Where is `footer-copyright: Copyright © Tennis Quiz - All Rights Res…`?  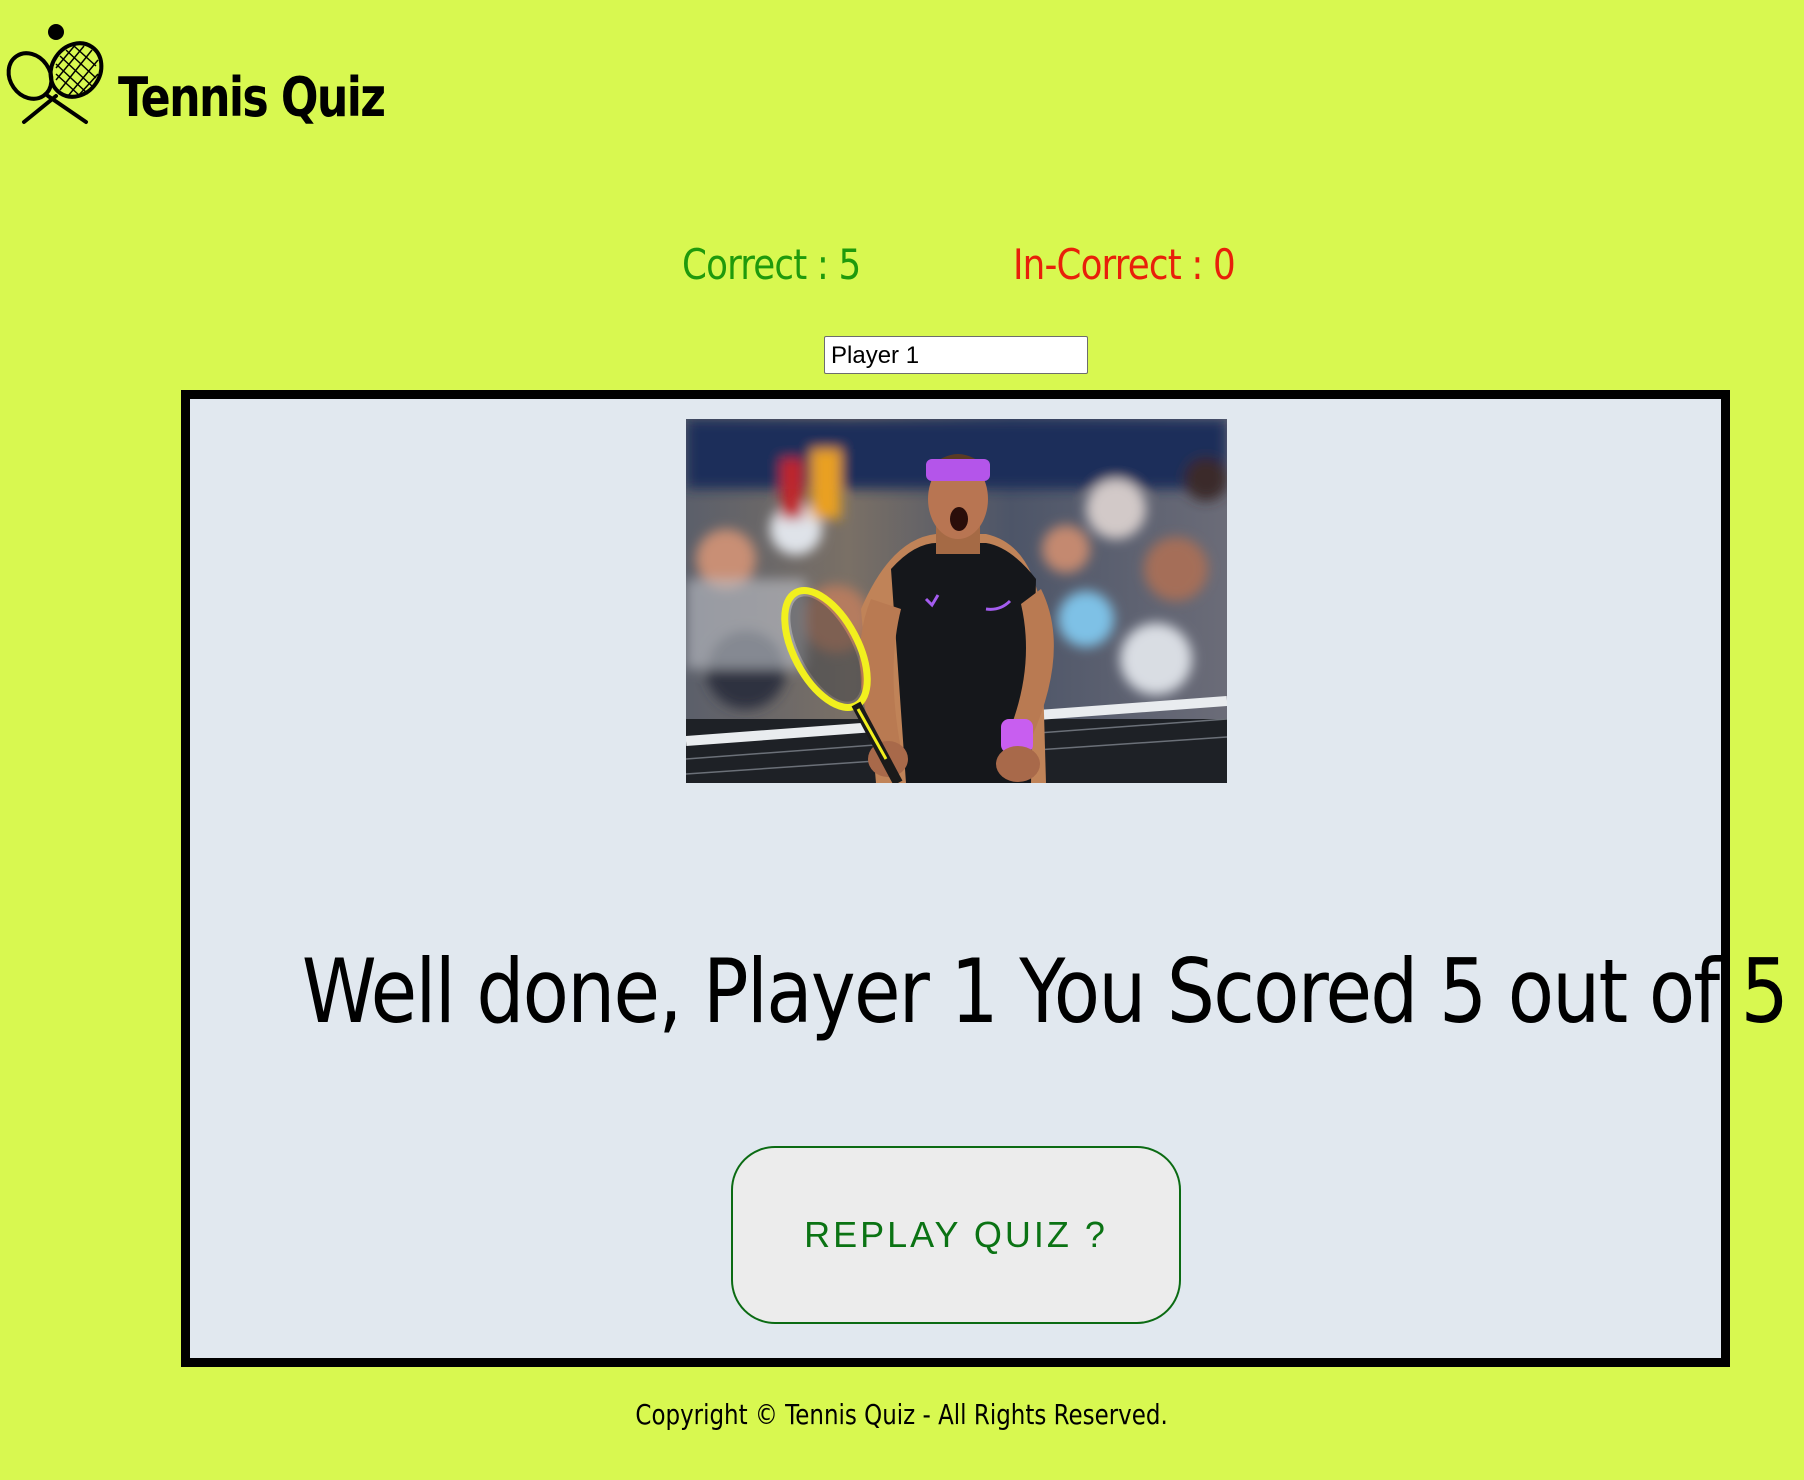 footer-copyright: Copyright © Tennis Quiz - All Rights Res… is located at coordinates (902, 1414).